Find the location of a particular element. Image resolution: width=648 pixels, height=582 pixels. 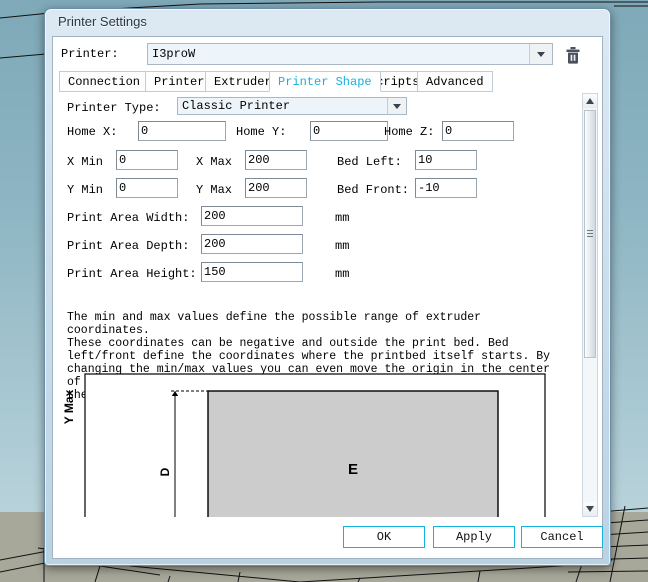

scrollbar-grip-icon is located at coordinates (590, 234).